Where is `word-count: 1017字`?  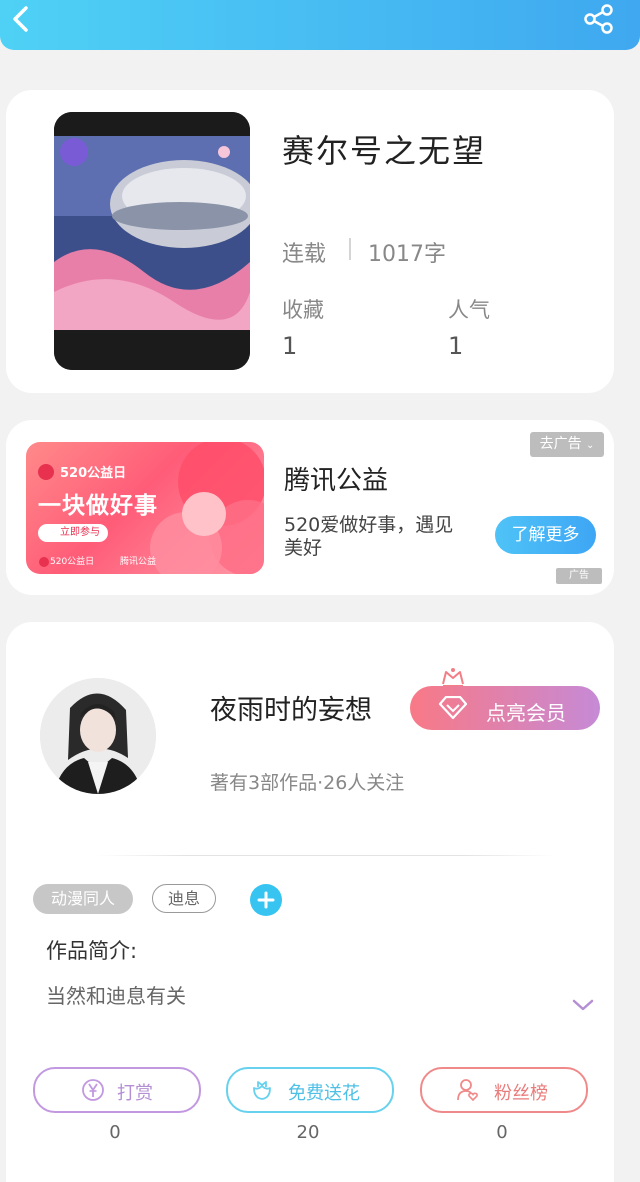
word-count: 1017字 is located at coordinates (407, 254).